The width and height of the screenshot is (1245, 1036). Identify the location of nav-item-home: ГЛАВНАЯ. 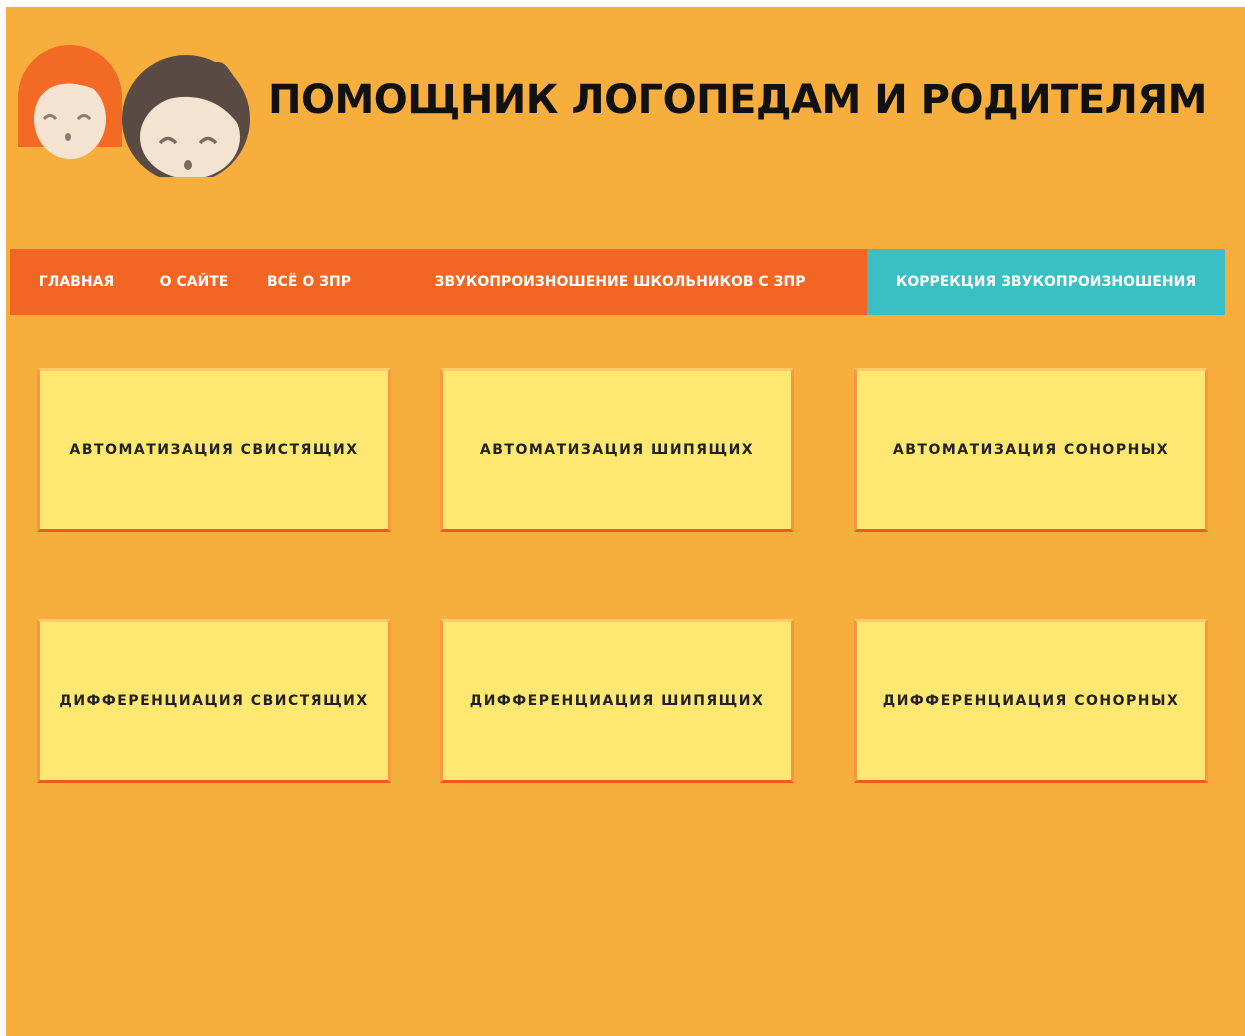
(76, 282).